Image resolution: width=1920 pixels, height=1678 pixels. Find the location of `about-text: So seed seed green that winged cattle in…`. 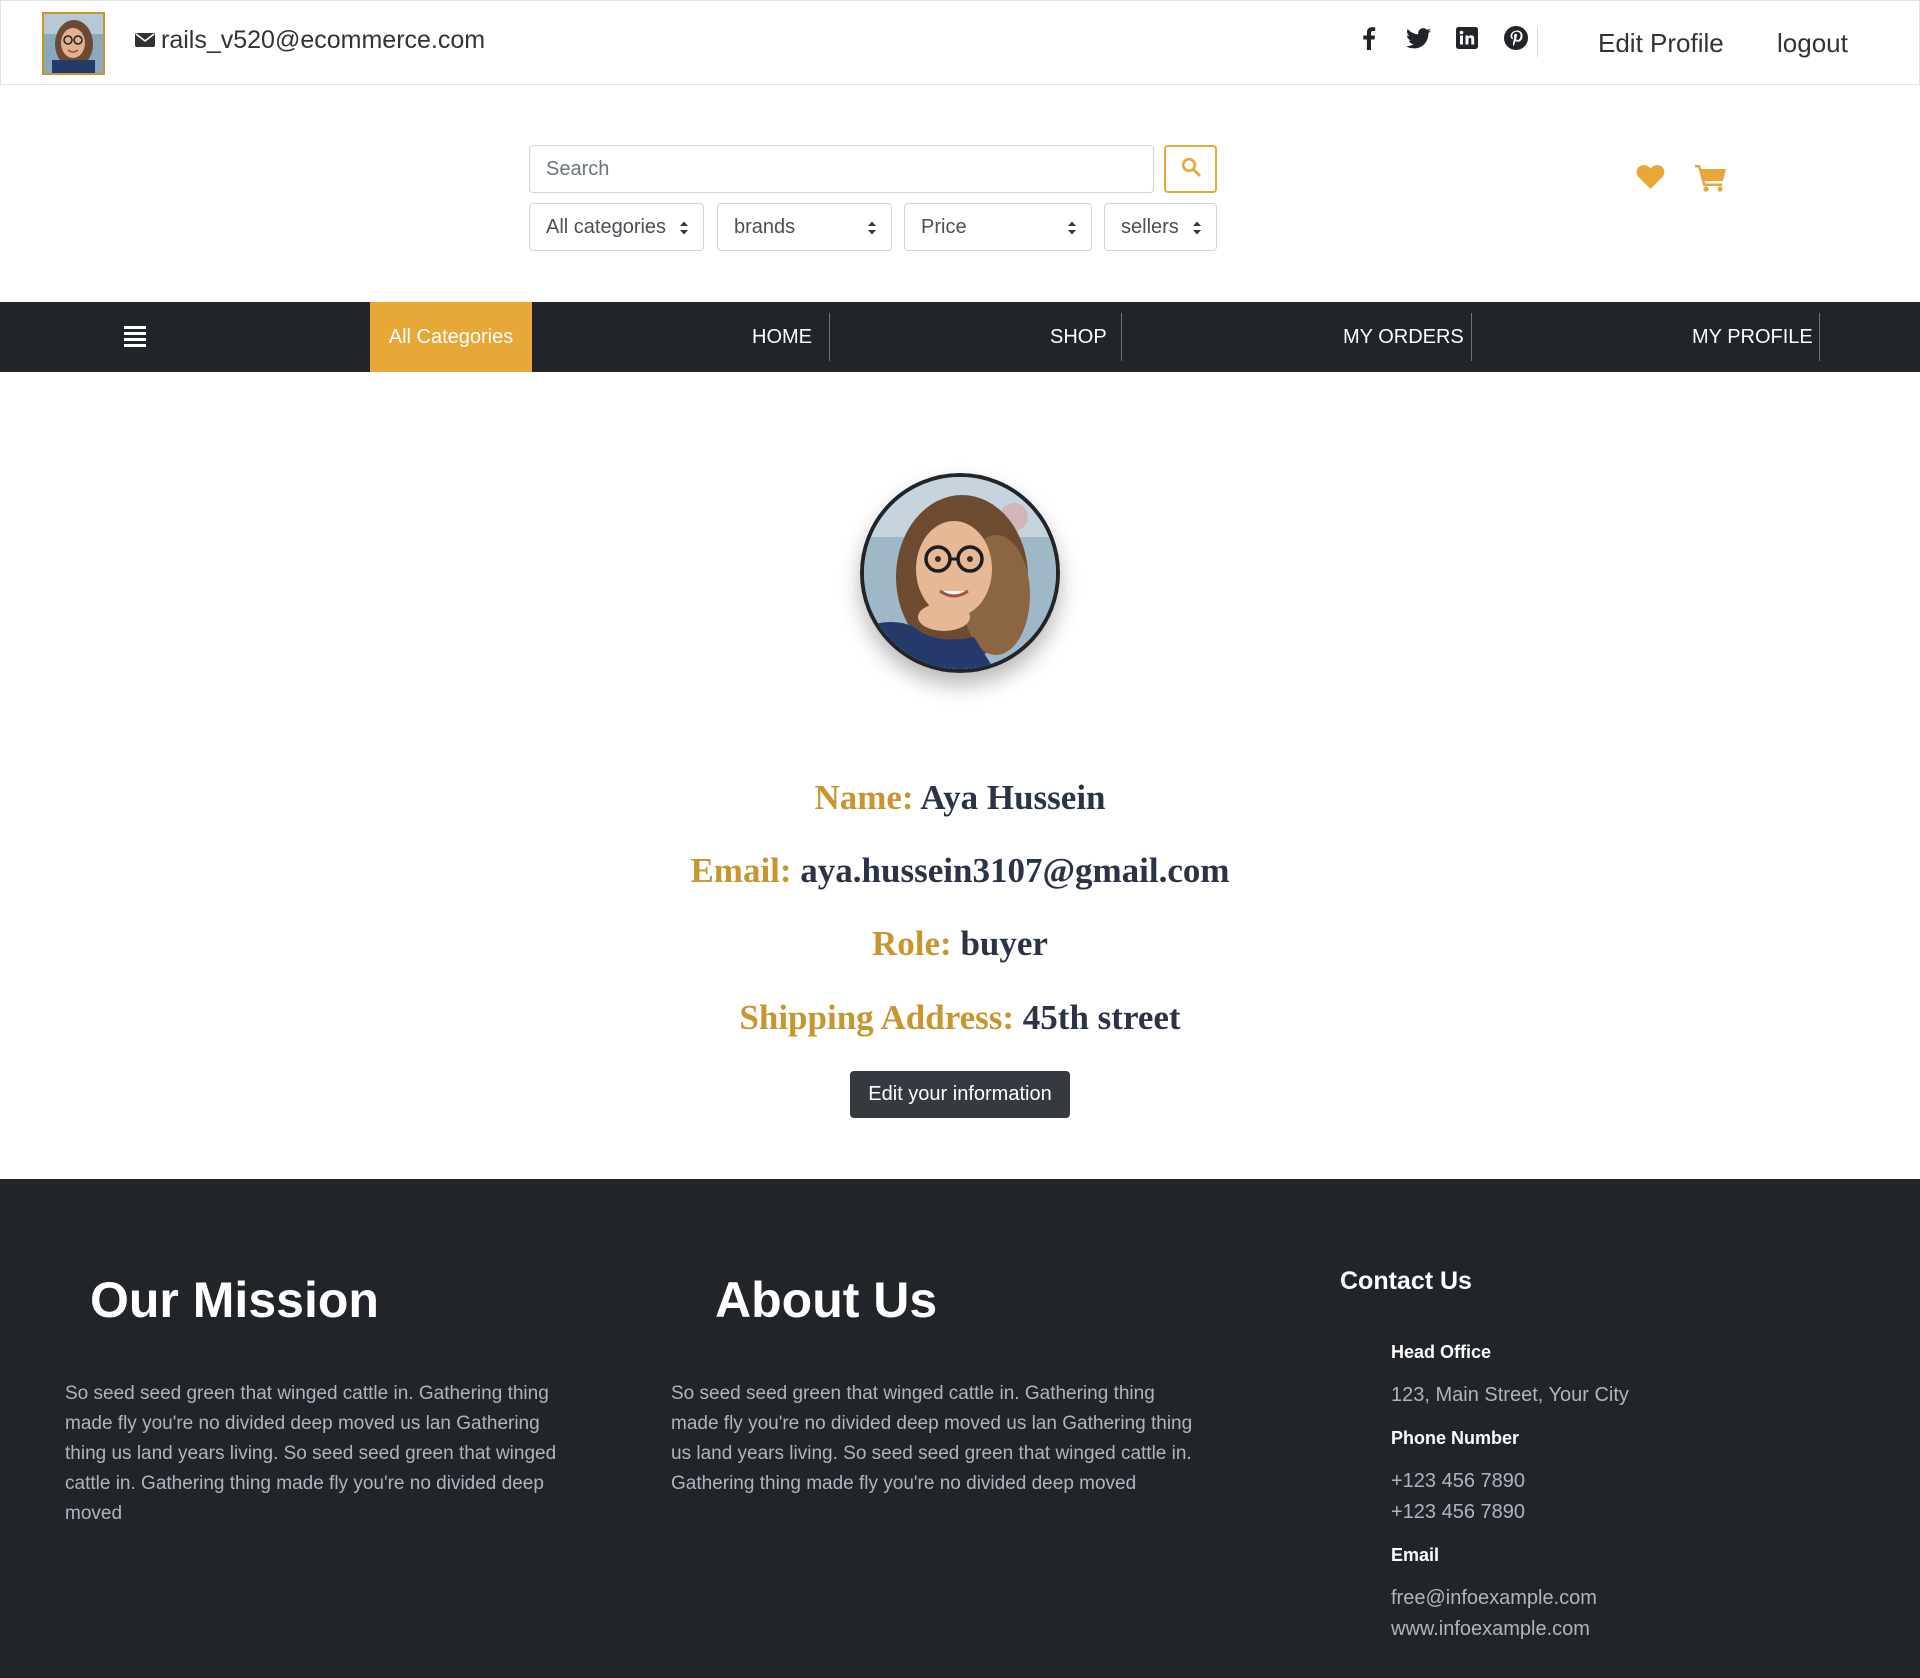

about-text: So seed seed green that winged cattle in… is located at coordinates (932, 1438).